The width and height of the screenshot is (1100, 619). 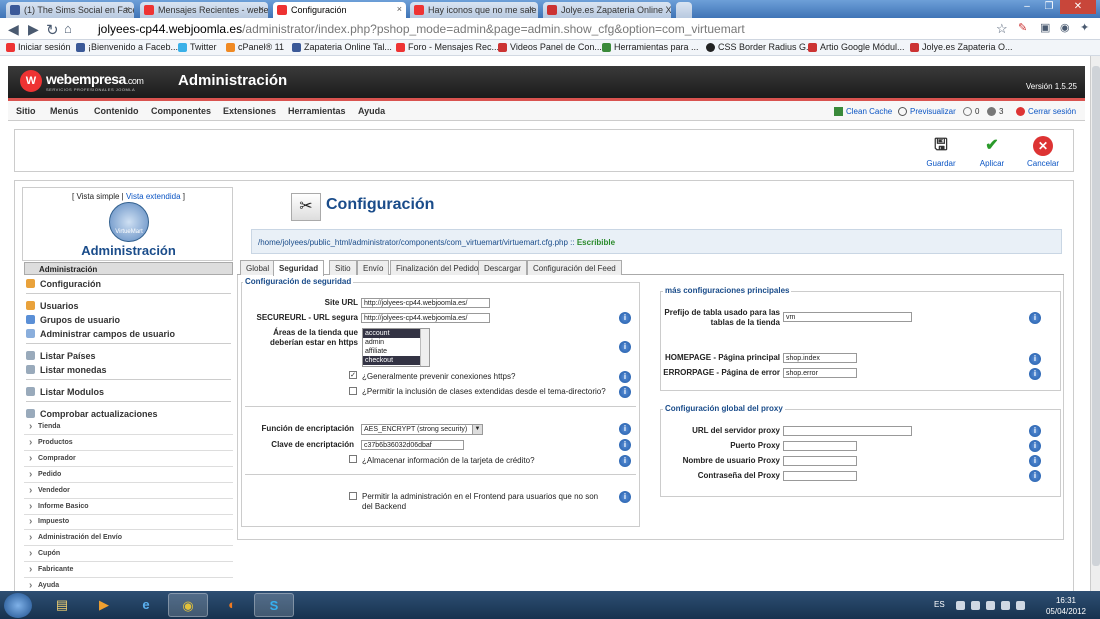 I want to click on browser-tab-jolye: Jolye.es Zapateria Online X, so click(x=607, y=10).